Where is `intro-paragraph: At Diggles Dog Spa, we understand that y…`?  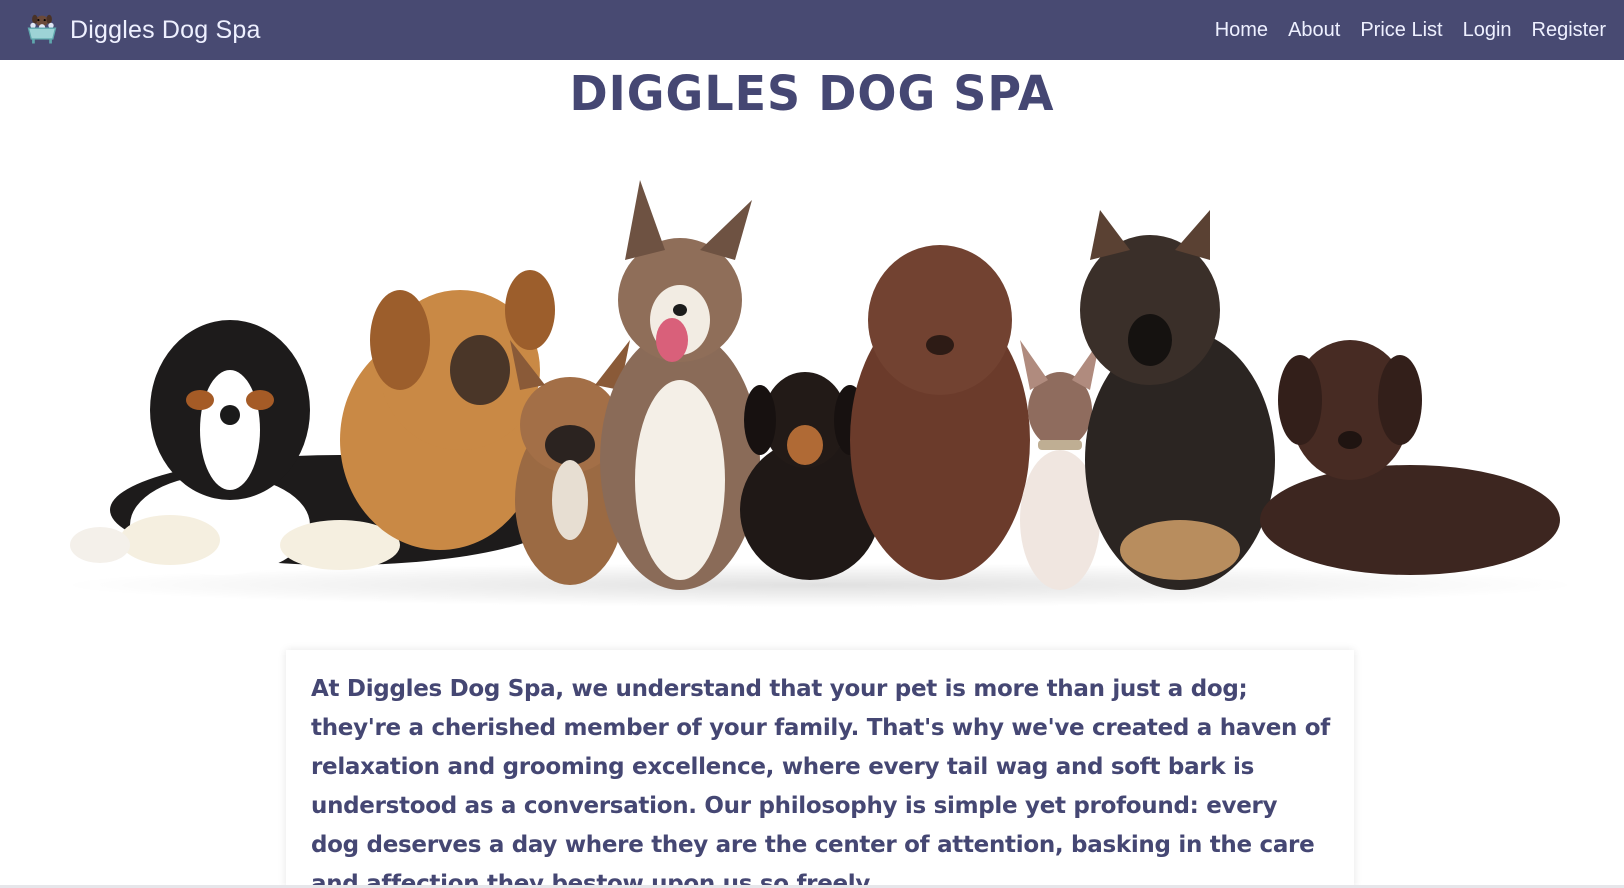 intro-paragraph: At Diggles Dog Spa, we understand that y… is located at coordinates (821, 782).